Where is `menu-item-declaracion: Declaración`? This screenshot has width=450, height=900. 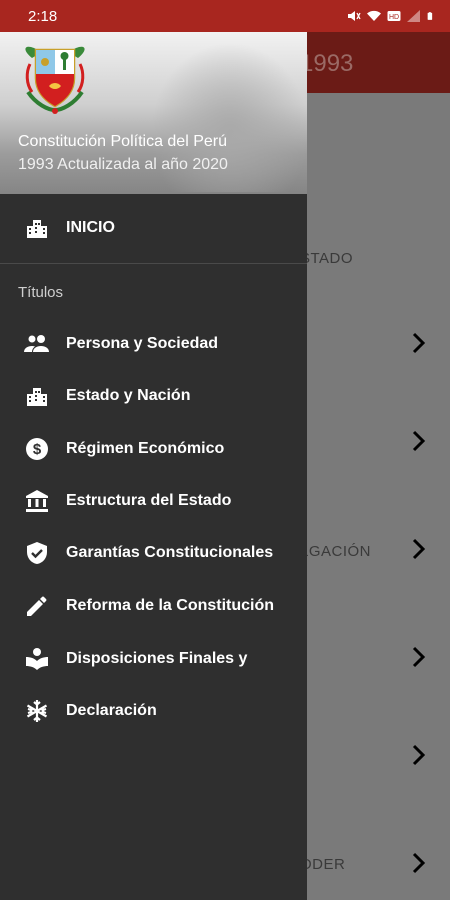 menu-item-declaracion: Declaración is located at coordinates (153, 711).